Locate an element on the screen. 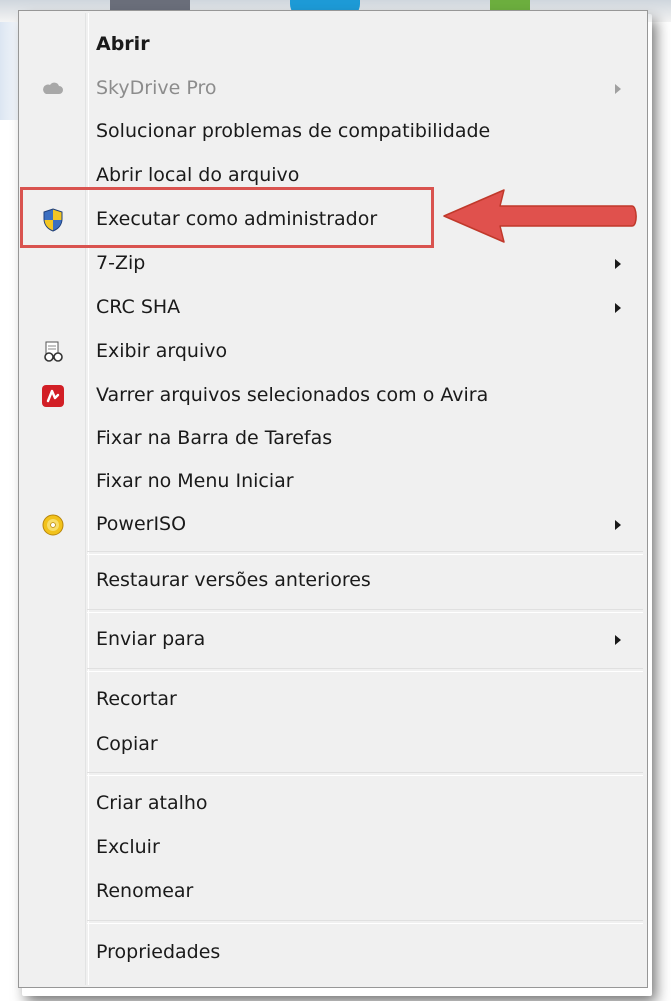  menu-item-restaurar-versoes: Restaurar versões anteriores is located at coordinates (333, 581).